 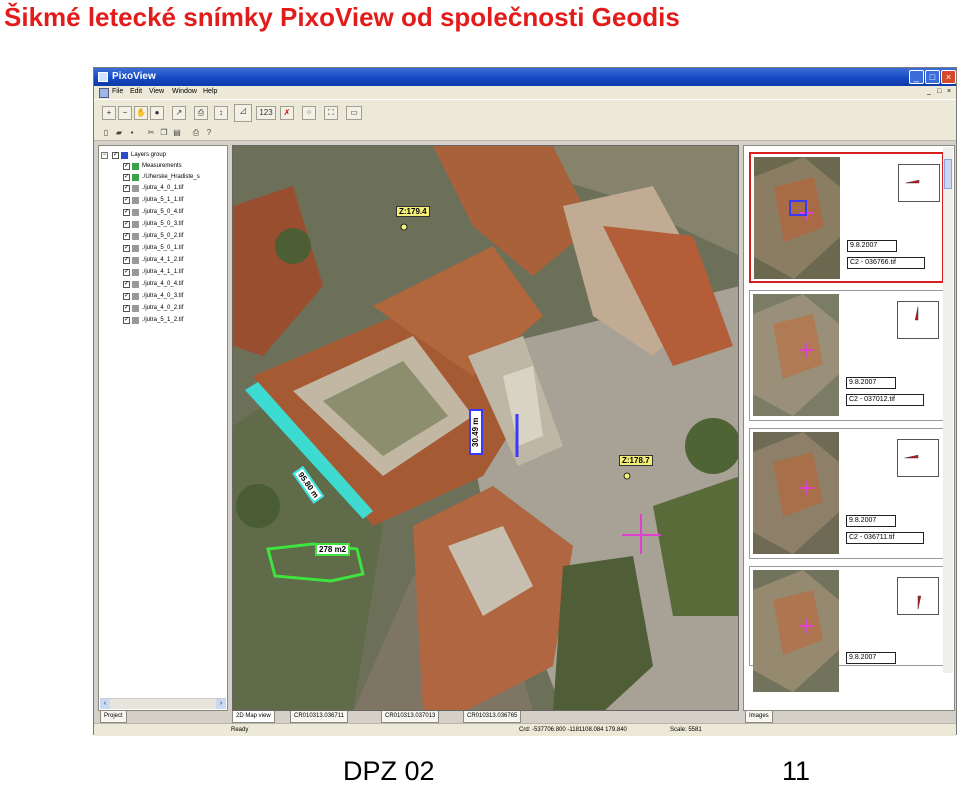 I want to click on course-code: DPZ 02, so click(x=389, y=771).